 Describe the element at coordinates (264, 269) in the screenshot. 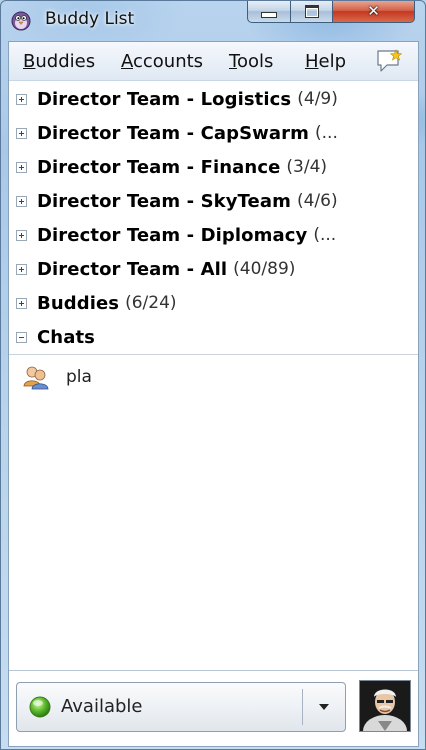

I see `group-count: (40/89)` at that location.